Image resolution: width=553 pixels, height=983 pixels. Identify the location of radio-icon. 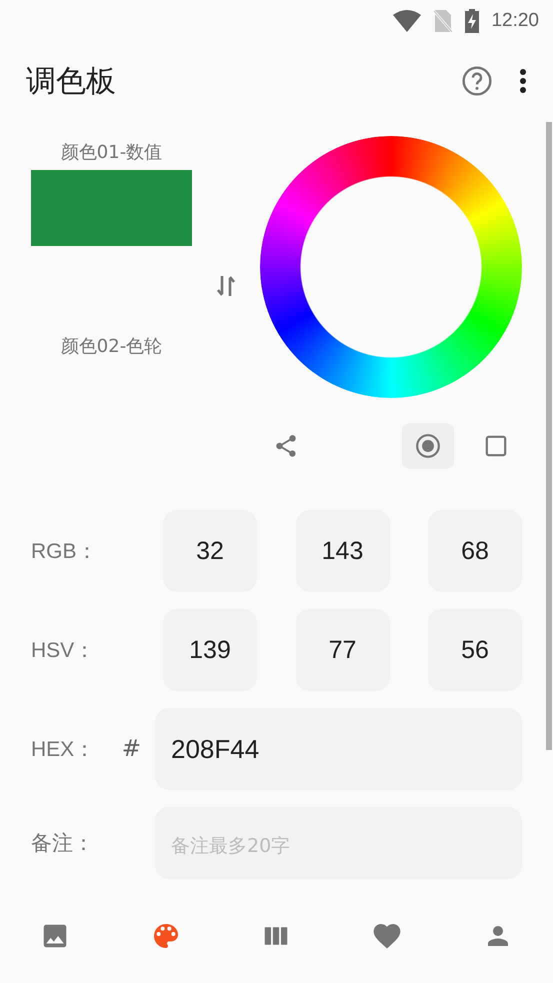
(428, 446).